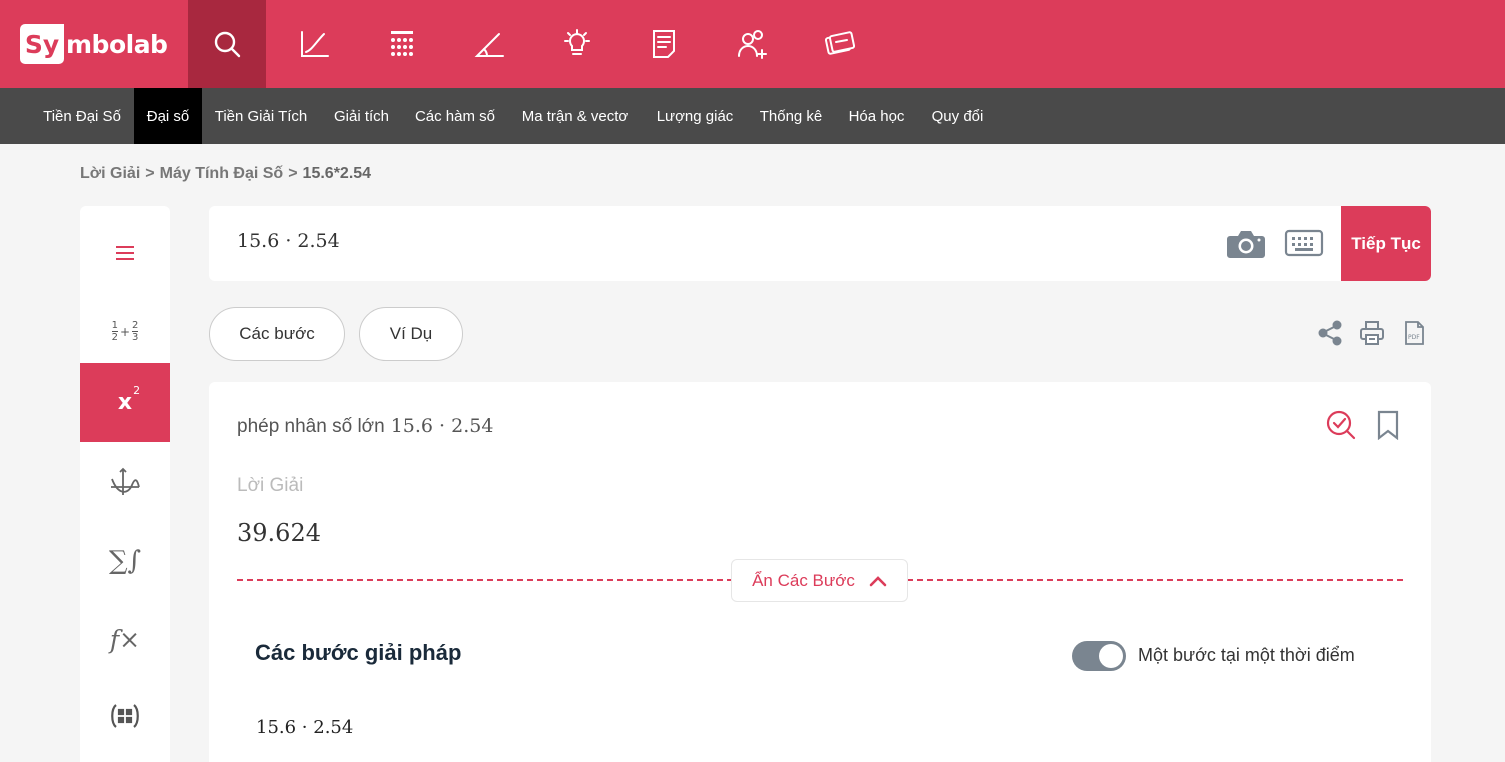 The height and width of the screenshot is (762, 1505). What do you see at coordinates (1330, 333) in the screenshot?
I see `share-icon` at bounding box center [1330, 333].